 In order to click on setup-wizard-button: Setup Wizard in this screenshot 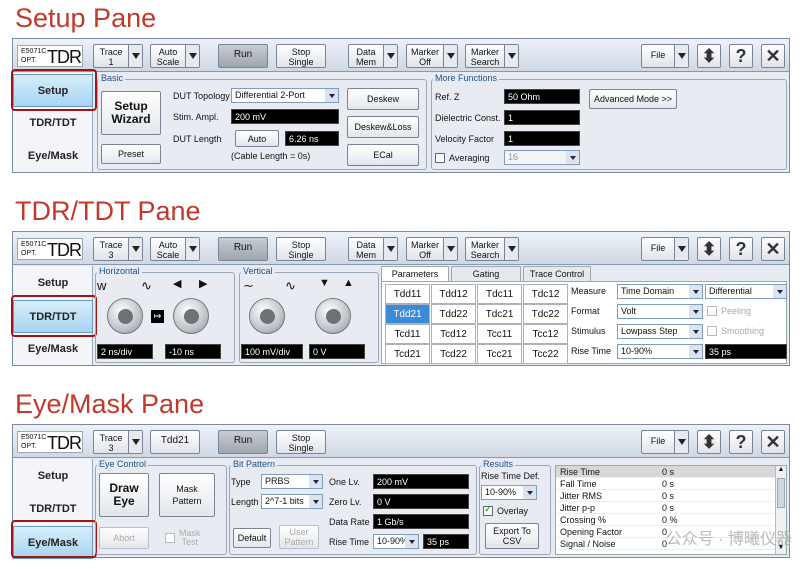, I will do `click(131, 113)`.